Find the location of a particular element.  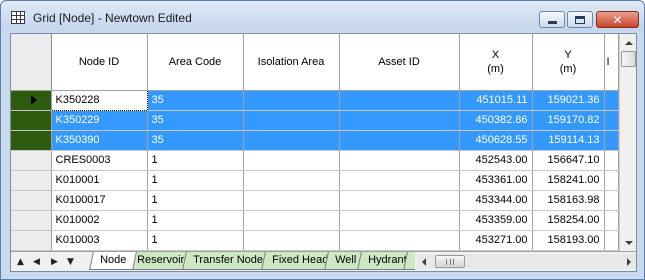

scroll-right-button is located at coordinates (629, 261).